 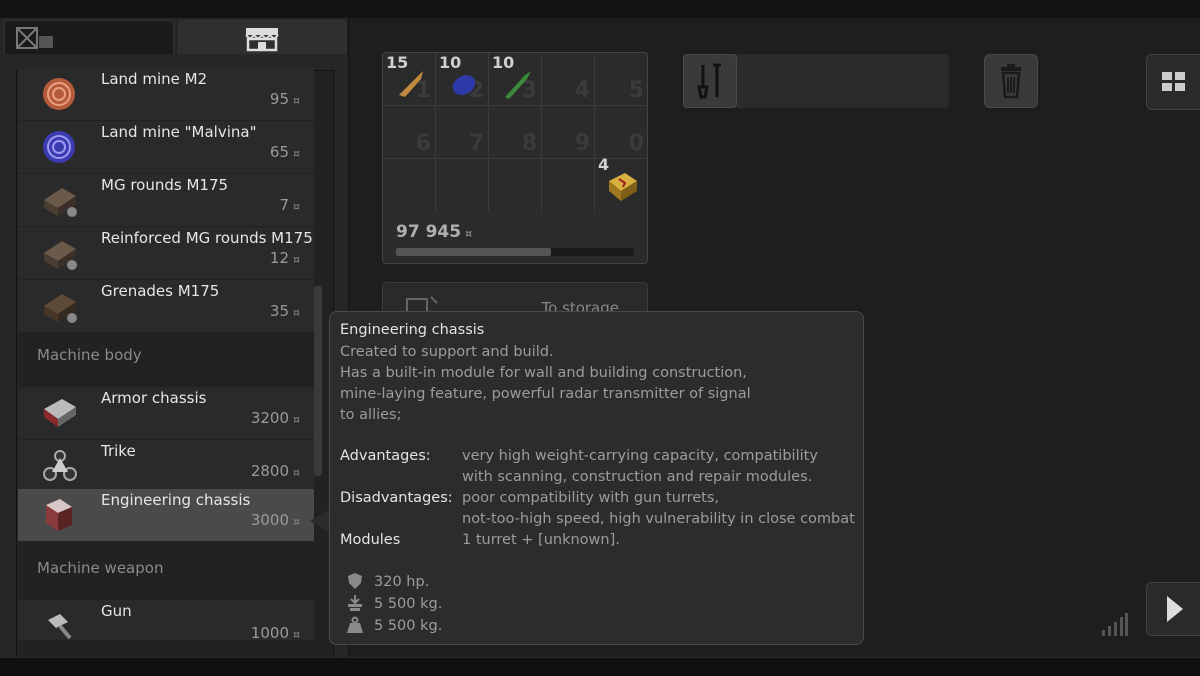 What do you see at coordinates (166, 306) in the screenshot?
I see `list-item: Grenades M175 35 ¤` at bounding box center [166, 306].